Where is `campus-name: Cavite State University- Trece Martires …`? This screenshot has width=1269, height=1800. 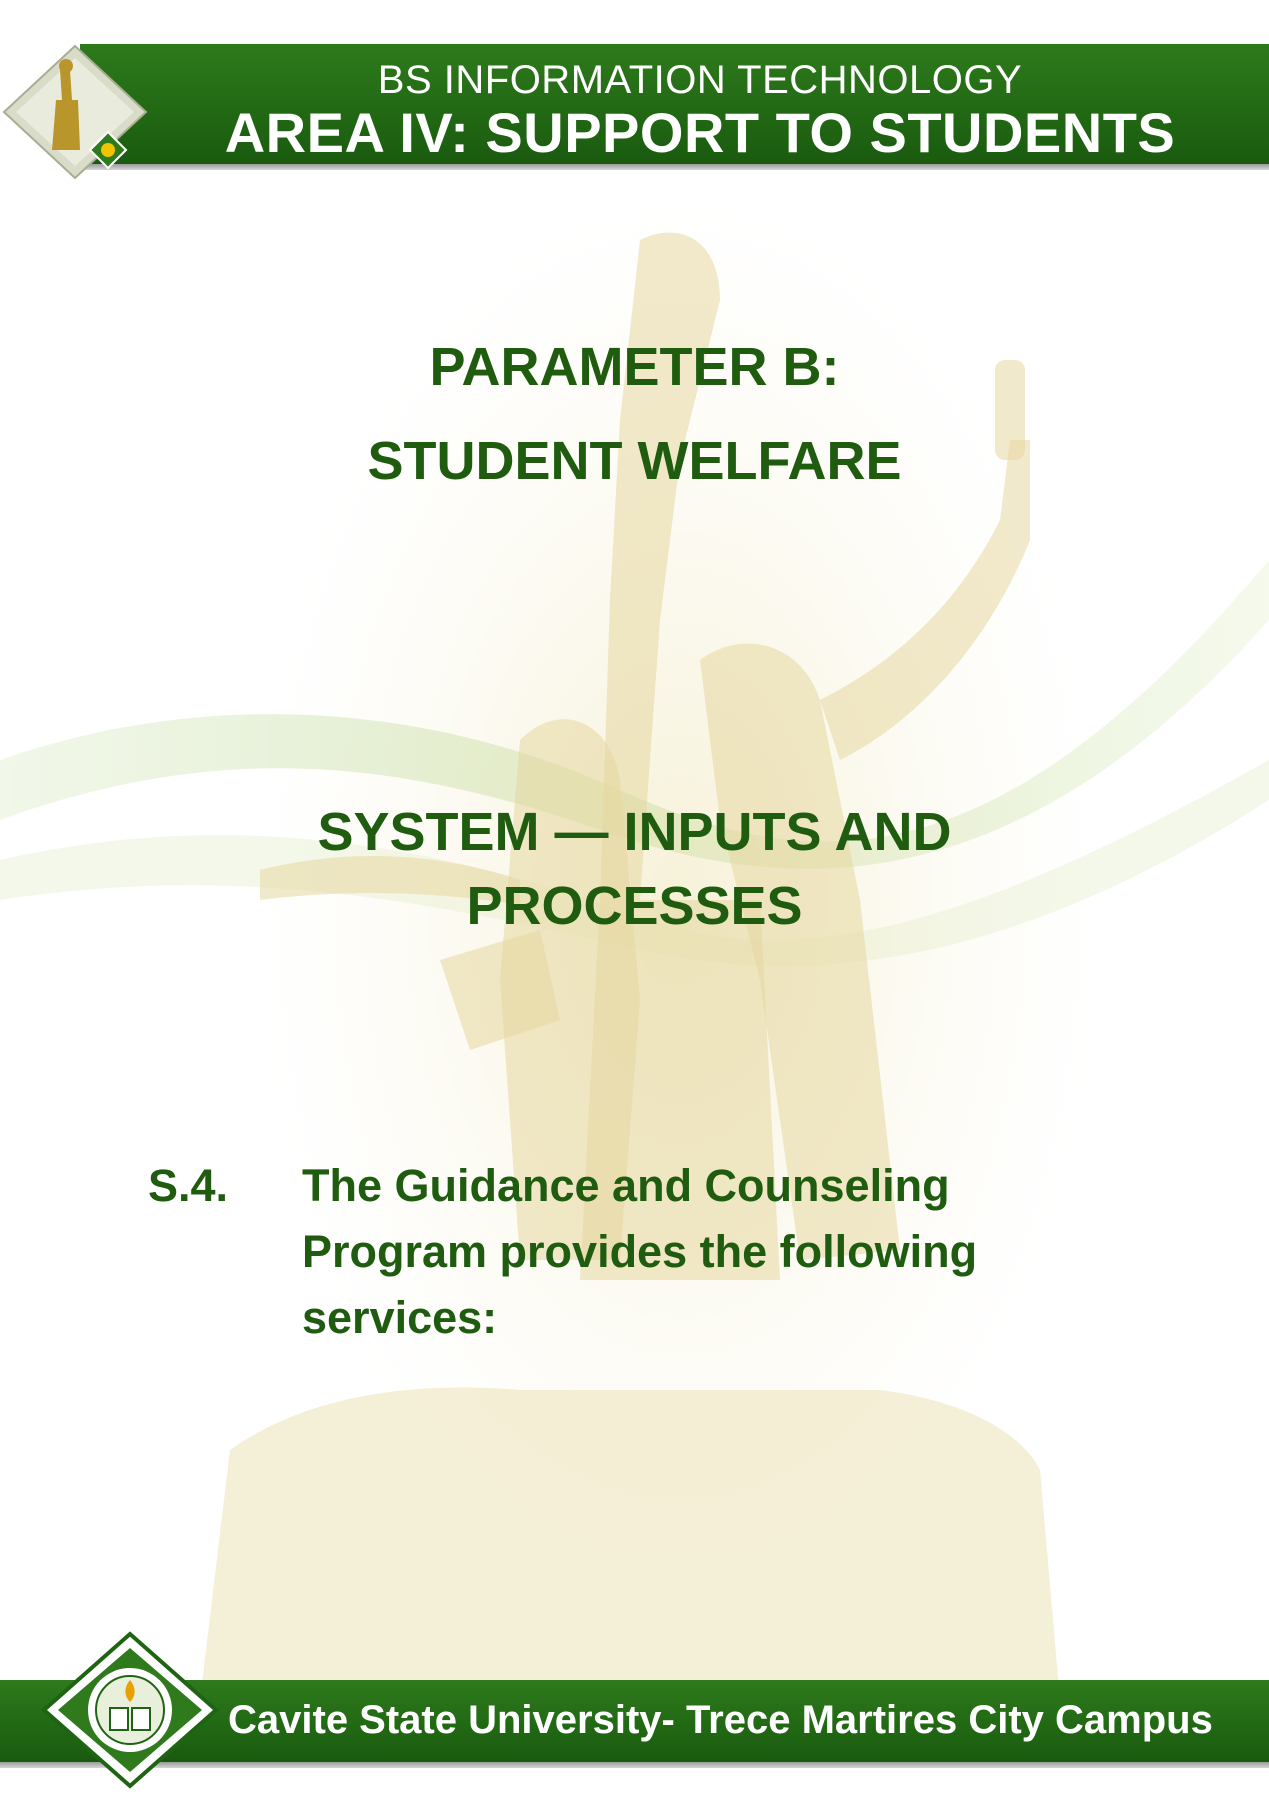 campus-name: Cavite State University- Trece Martires … is located at coordinates (720, 1720).